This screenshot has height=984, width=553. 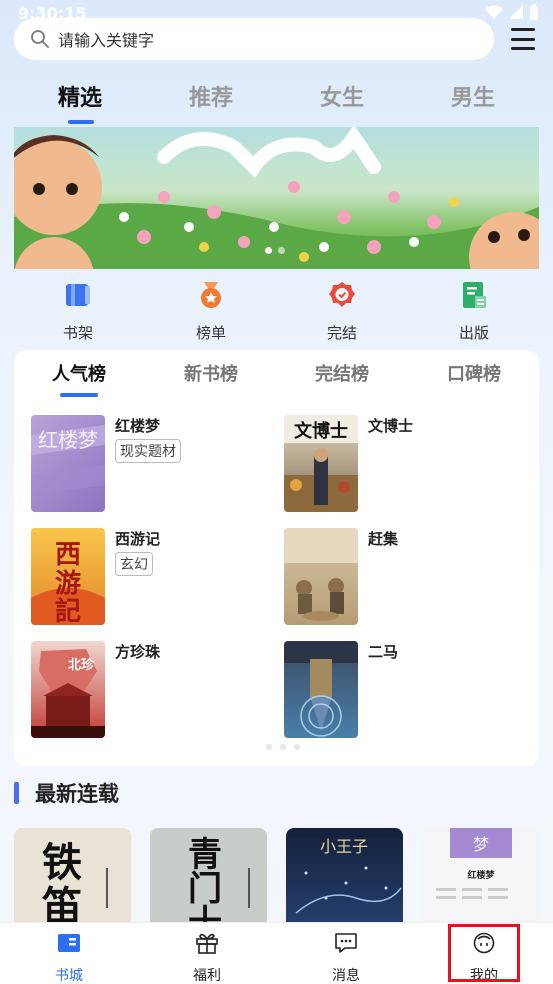 I want to click on bookshelf-icon, so click(x=78, y=295).